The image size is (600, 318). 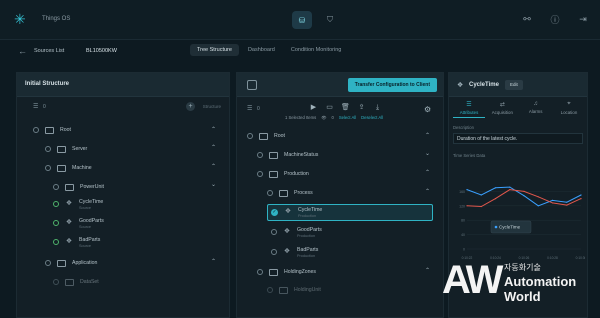 I want to click on tree-node-goodparts: ❖ GoodParts Production, so click(x=296, y=232).